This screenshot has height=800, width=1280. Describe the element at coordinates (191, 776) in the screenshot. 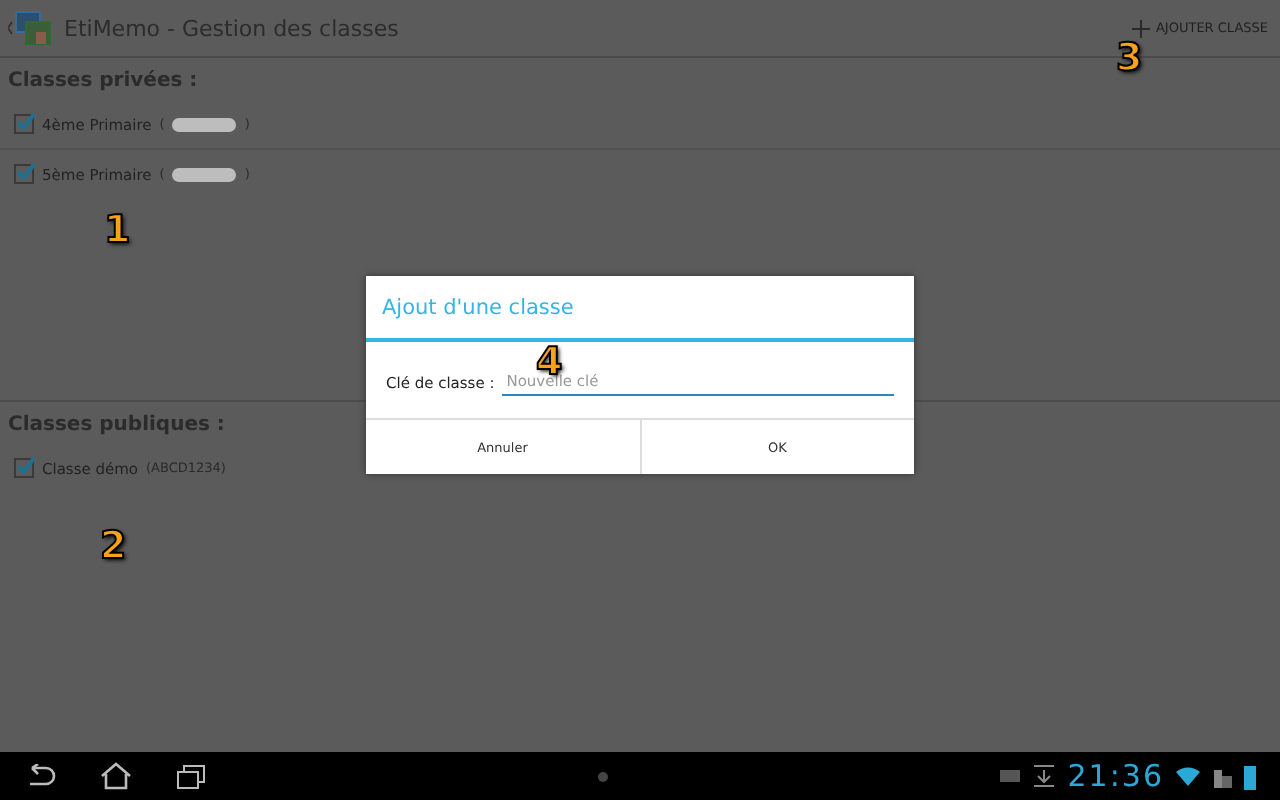

I see `recent-apps-icon` at that location.